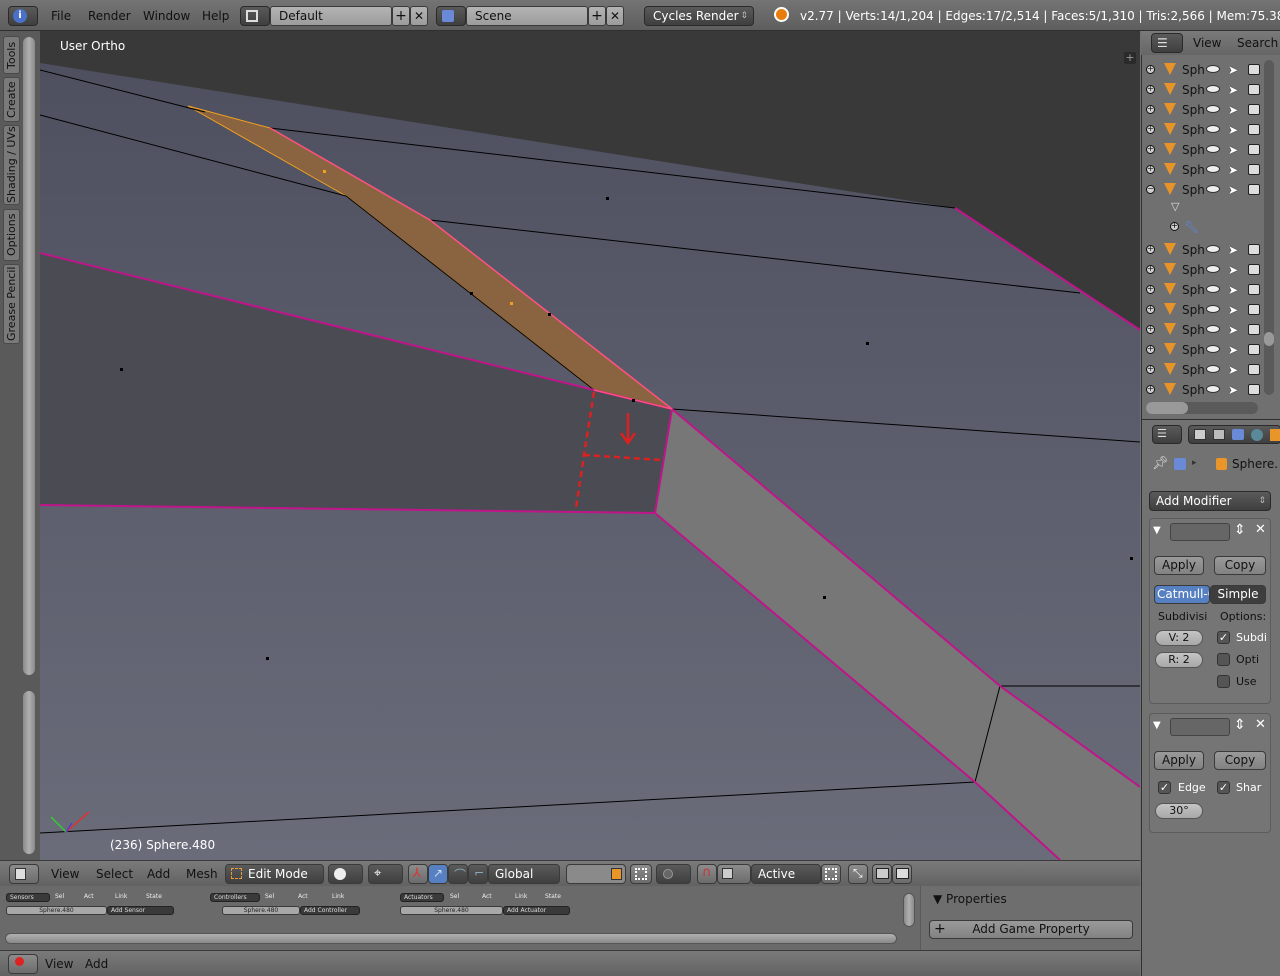 The width and height of the screenshot is (1280, 976). What do you see at coordinates (1167, 43) in the screenshot?
I see `editor-type-outliner-button: ☰` at bounding box center [1167, 43].